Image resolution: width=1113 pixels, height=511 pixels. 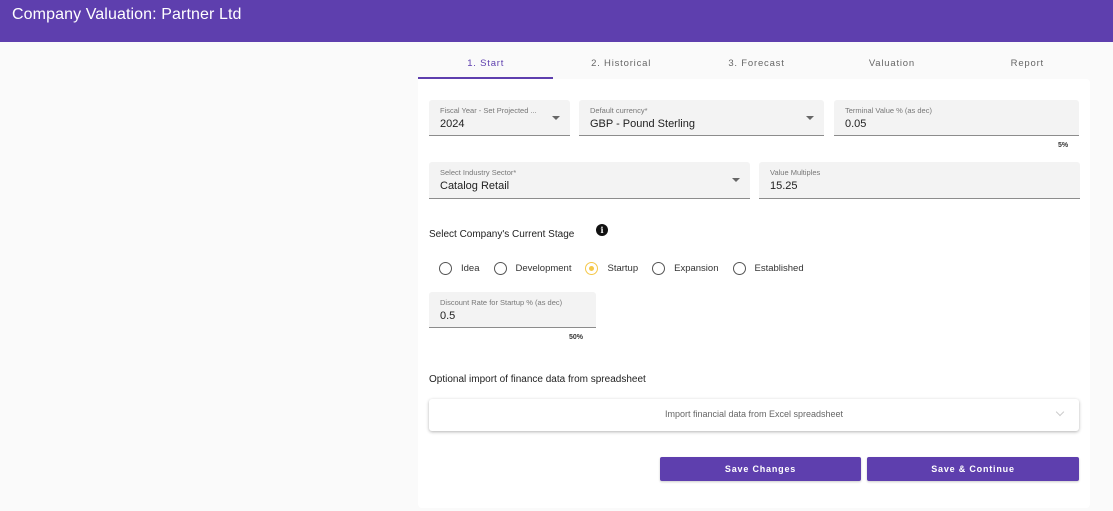 I want to click on value-multiples-value: 15.25, so click(x=784, y=186).